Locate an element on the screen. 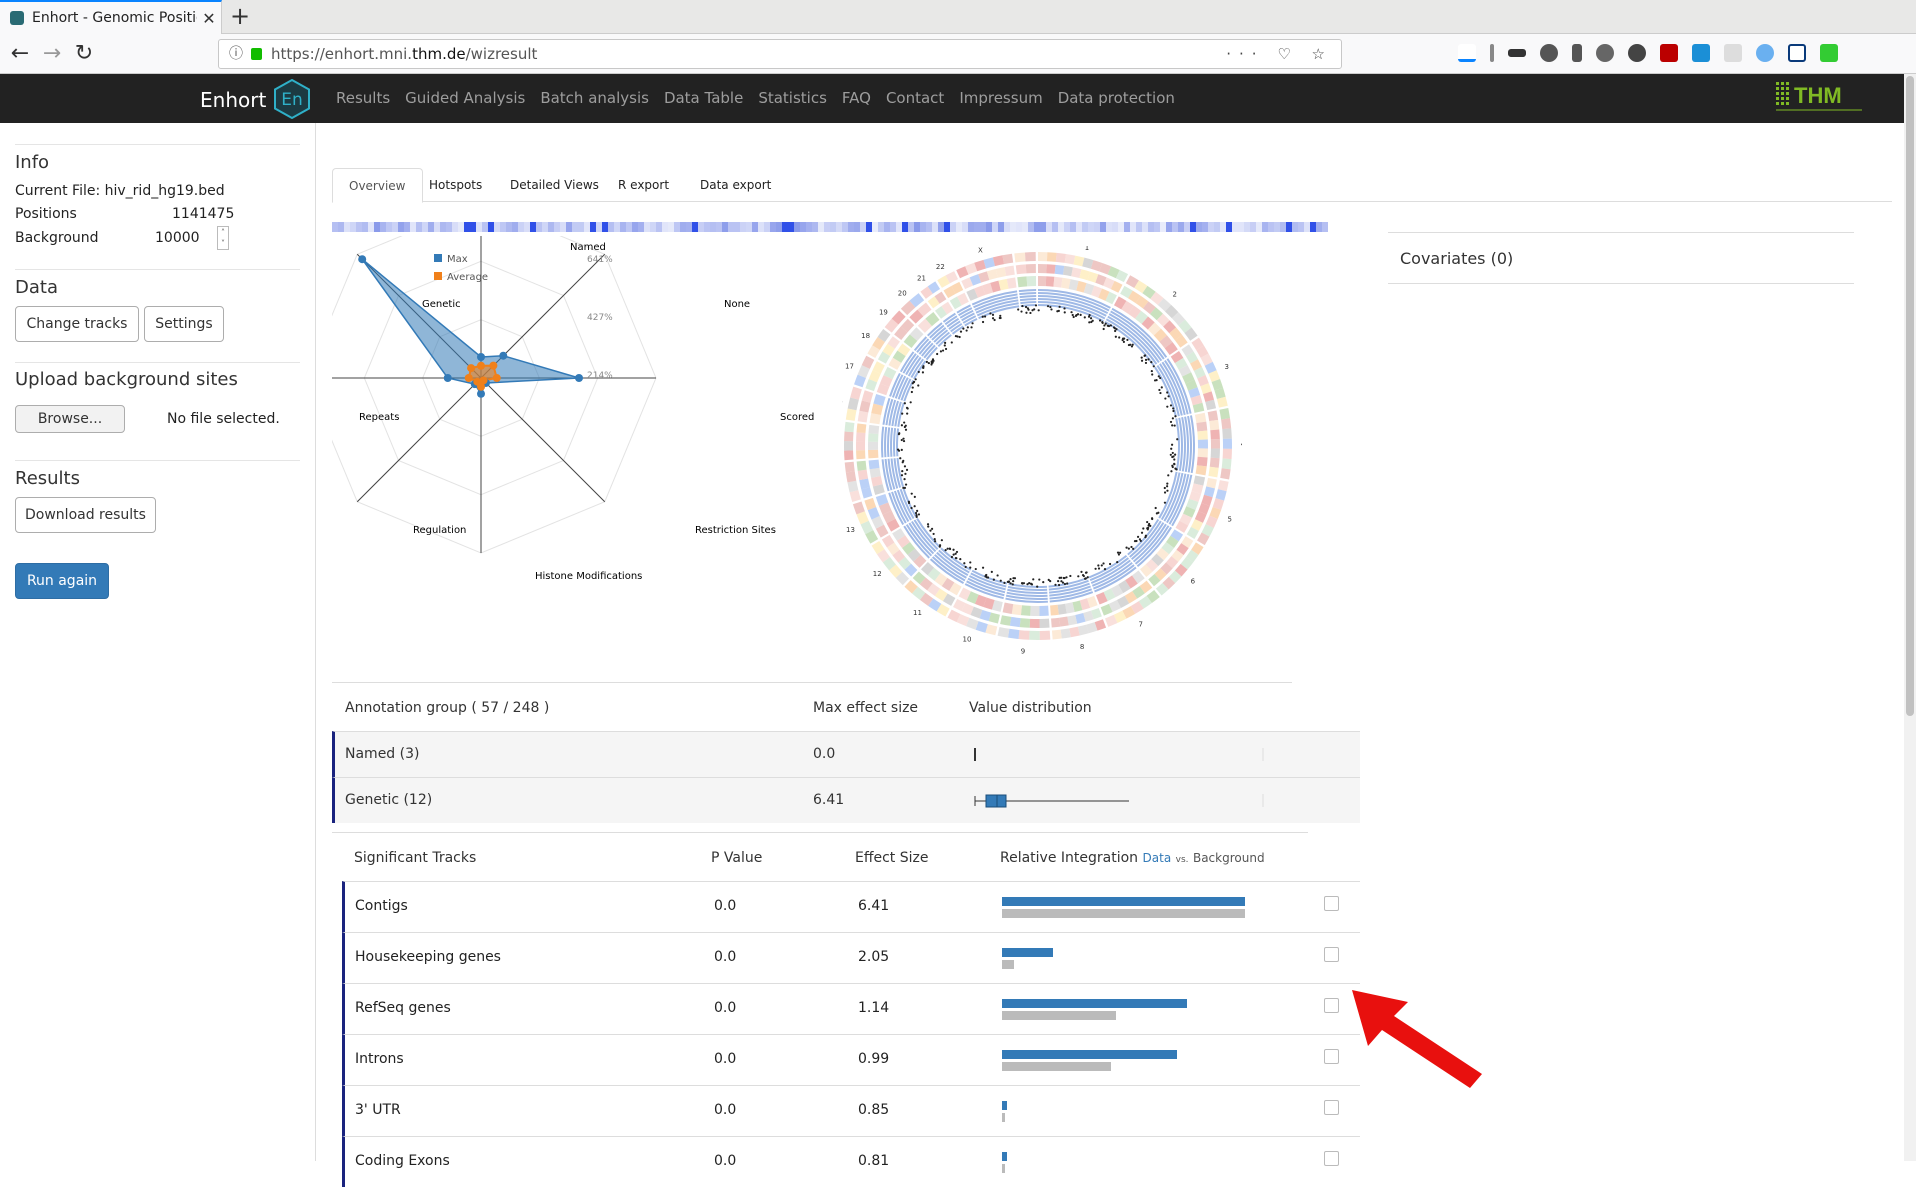 The image size is (1916, 1187). gear-icon is located at coordinates (1549, 53).